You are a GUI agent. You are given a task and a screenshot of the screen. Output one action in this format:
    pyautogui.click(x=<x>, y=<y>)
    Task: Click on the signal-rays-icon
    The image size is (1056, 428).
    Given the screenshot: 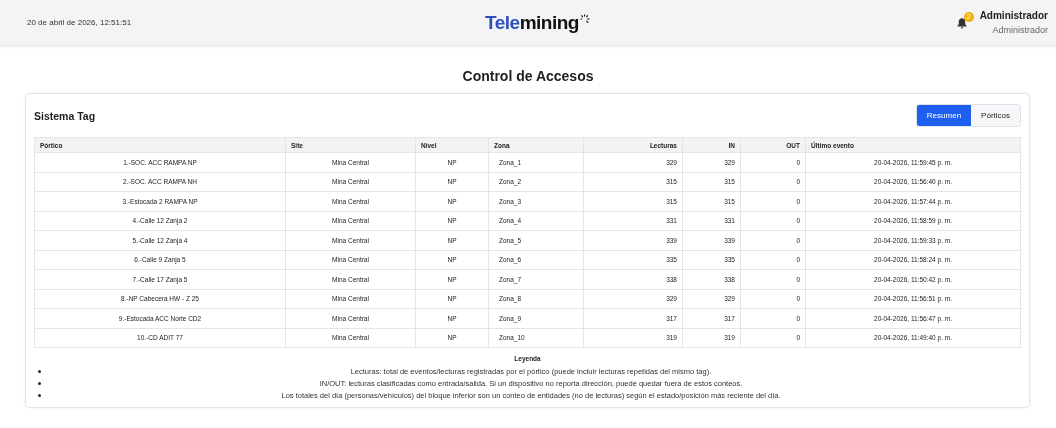 What is the action you would take?
    pyautogui.click(x=584, y=18)
    